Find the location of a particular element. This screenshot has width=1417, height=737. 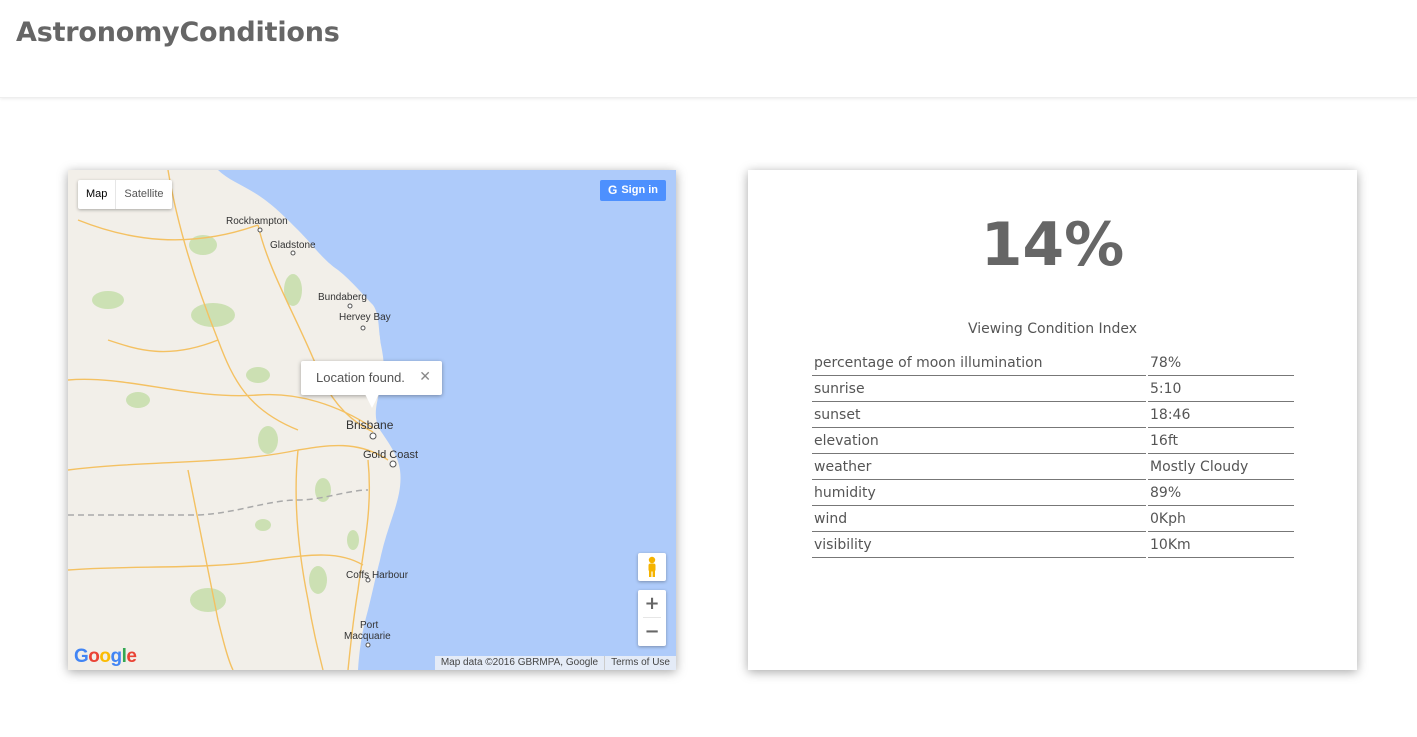

table-row: weather Mostly Cloudy is located at coordinates (1053, 467).